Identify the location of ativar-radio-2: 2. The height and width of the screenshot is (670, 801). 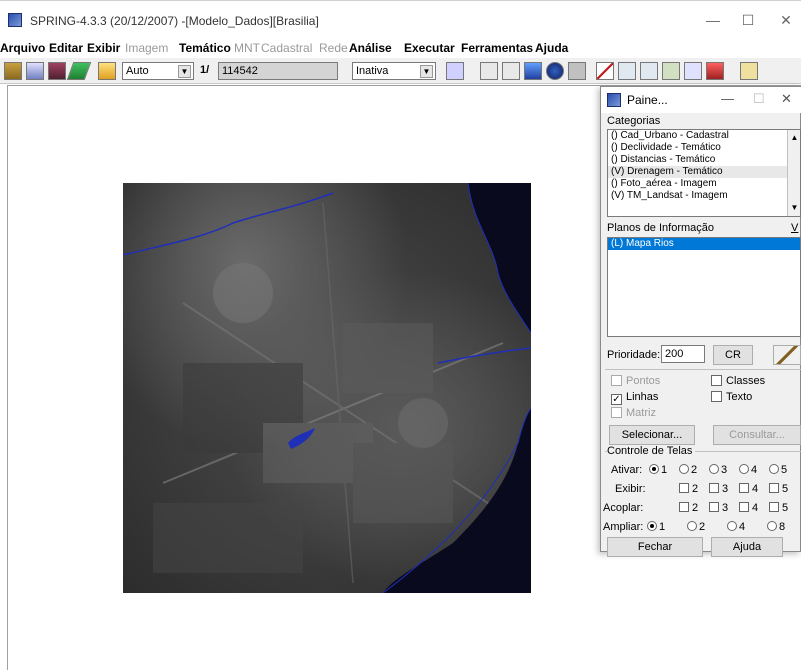
(688, 470).